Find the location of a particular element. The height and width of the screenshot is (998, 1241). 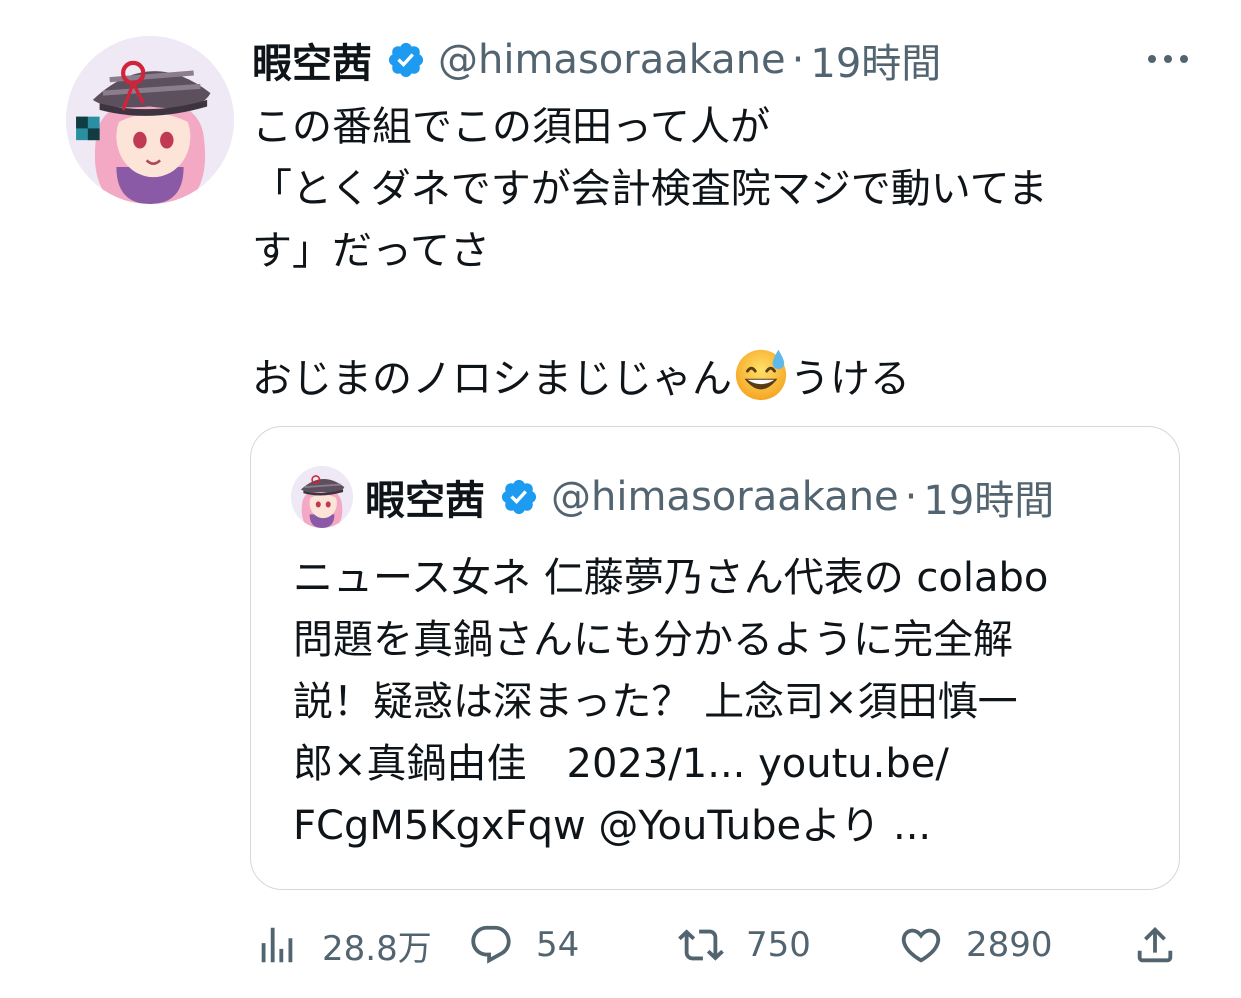

tweet-text-line: す」だってさ is located at coordinates (371, 251).